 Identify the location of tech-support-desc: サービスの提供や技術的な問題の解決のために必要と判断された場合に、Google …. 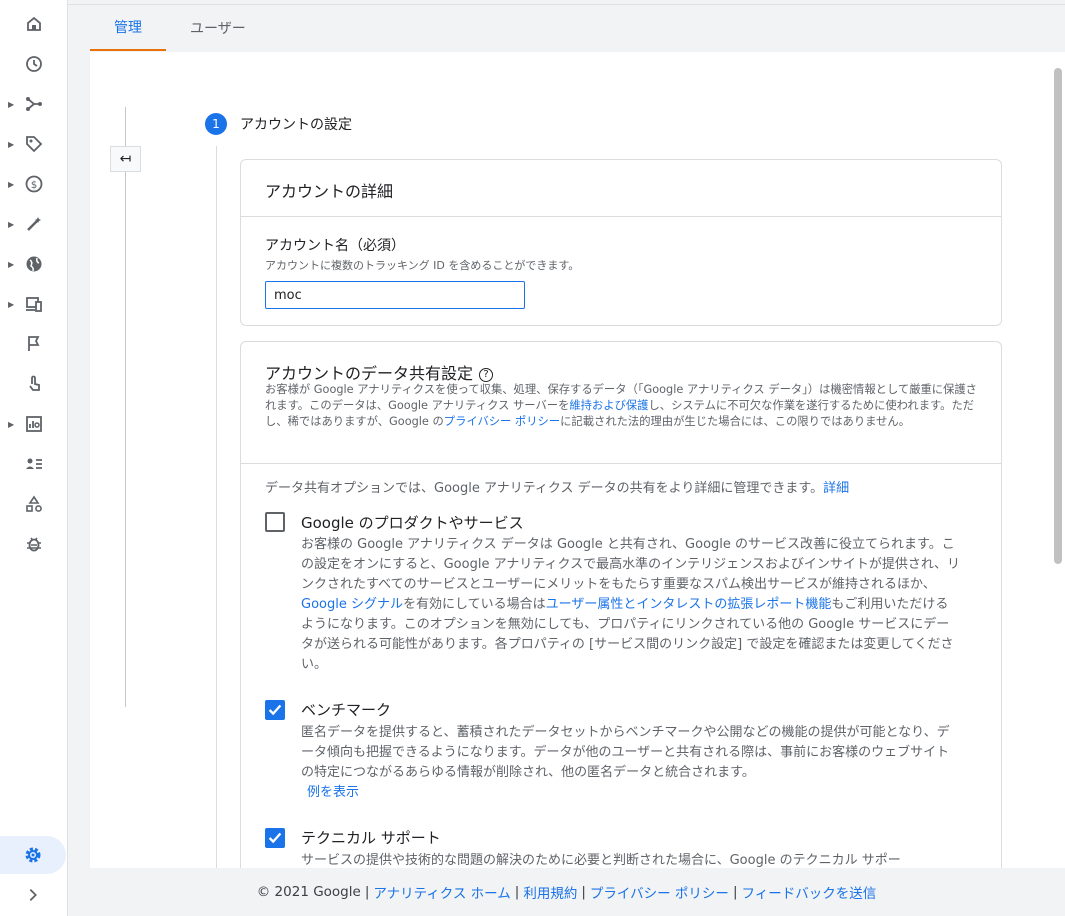
(601, 860).